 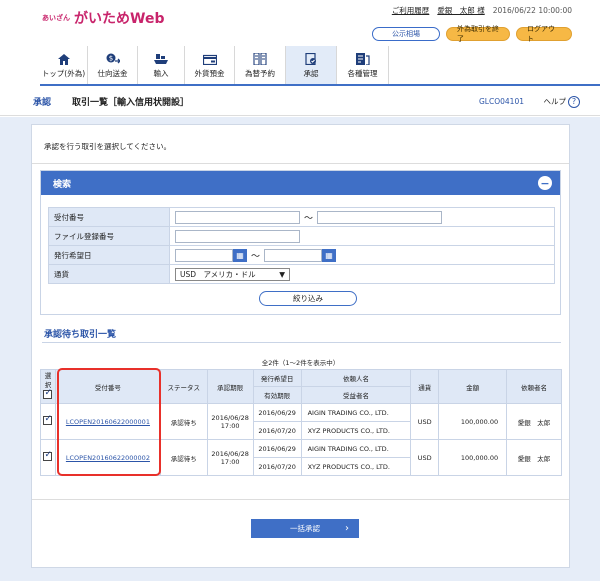 I want to click on highlight-box, so click(x=109, y=422).